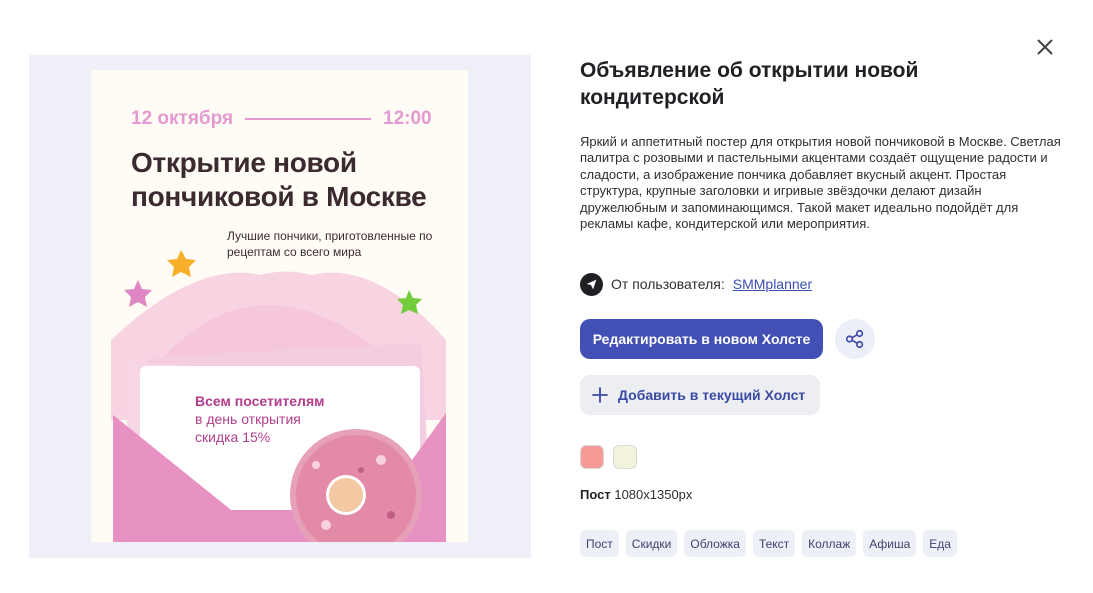 The width and height of the screenshot is (1093, 593). What do you see at coordinates (600, 395) in the screenshot?
I see `plus-icon` at bounding box center [600, 395].